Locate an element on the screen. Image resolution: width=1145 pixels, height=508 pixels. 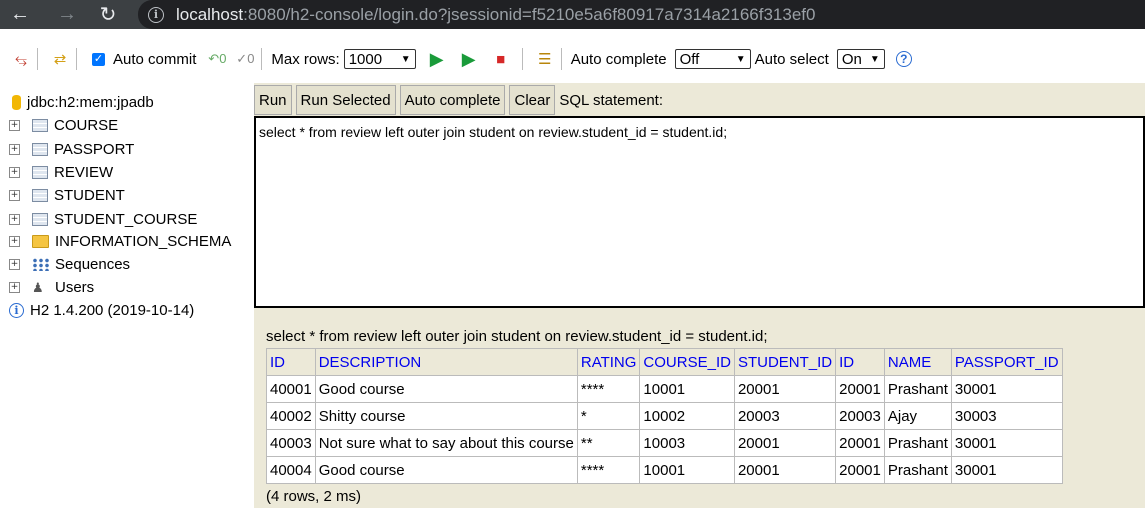
commit-icon: ✓0 is located at coordinates (245, 59).